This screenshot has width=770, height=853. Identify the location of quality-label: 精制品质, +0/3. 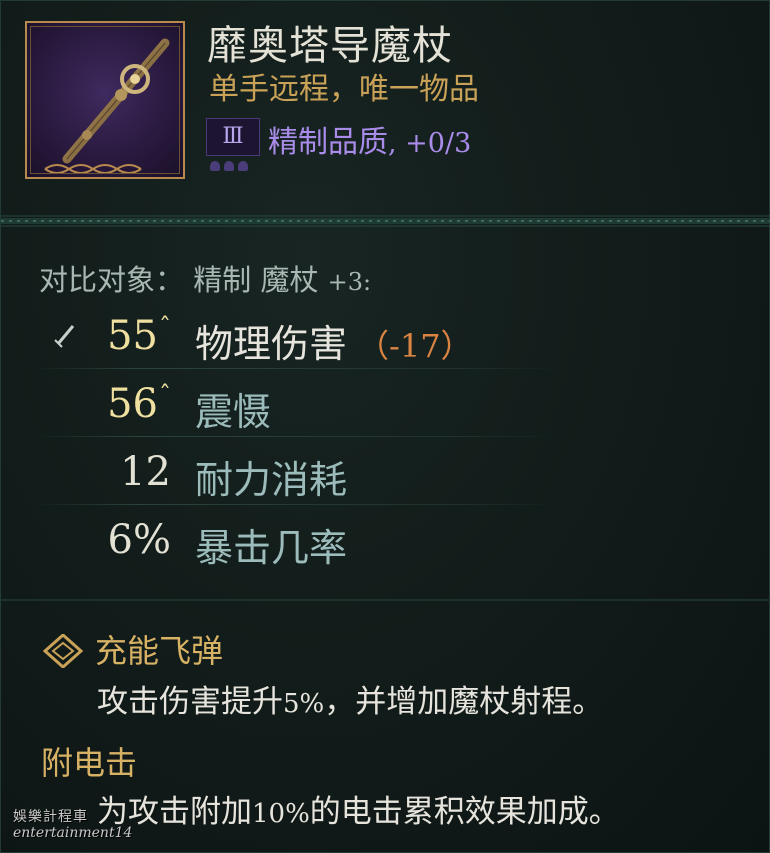
(369, 139).